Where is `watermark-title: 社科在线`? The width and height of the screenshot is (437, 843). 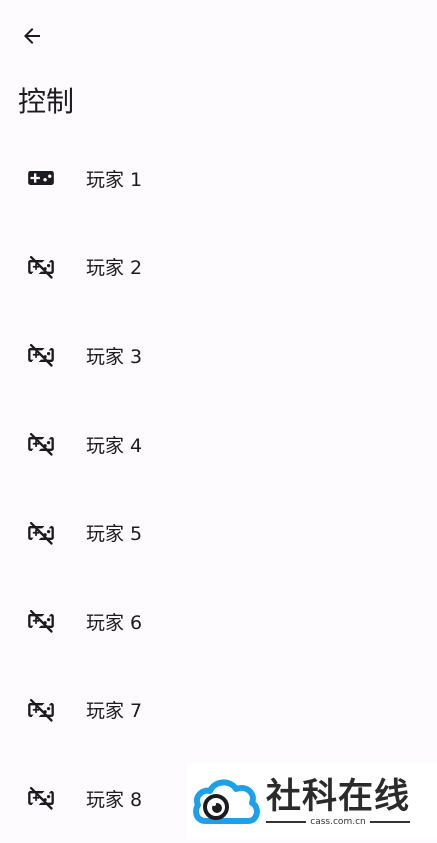 watermark-title: 社科在线 is located at coordinates (338, 796).